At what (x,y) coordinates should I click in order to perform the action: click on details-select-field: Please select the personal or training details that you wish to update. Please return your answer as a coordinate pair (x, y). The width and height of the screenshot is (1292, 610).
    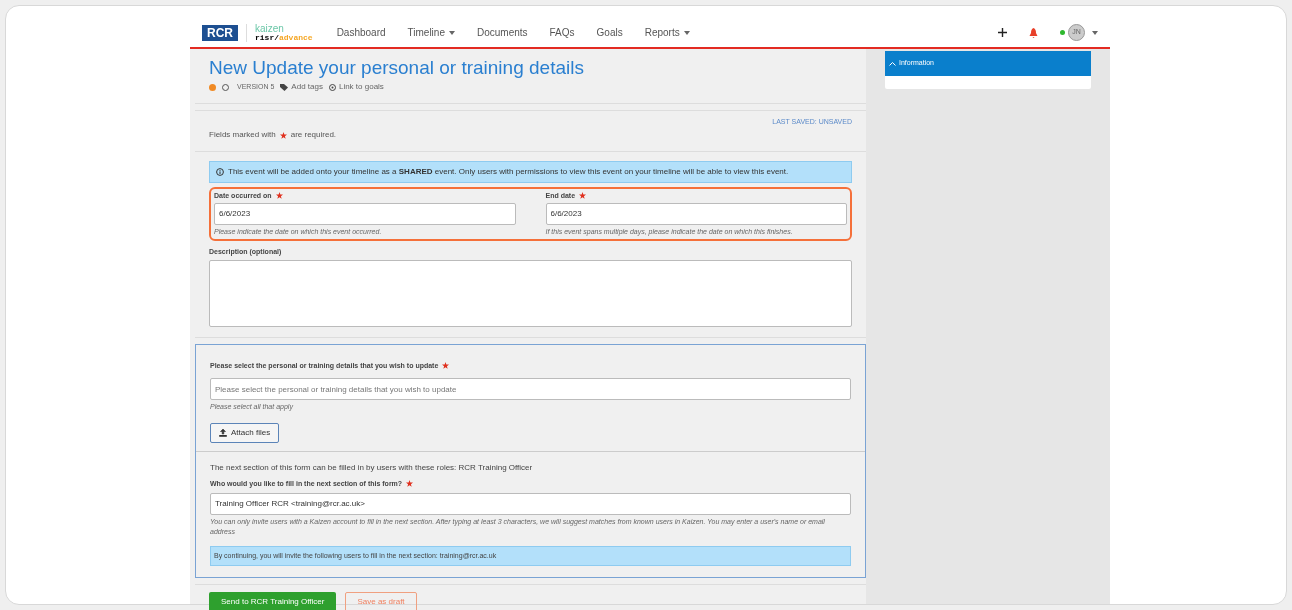
    Looking at the image, I should click on (530, 389).